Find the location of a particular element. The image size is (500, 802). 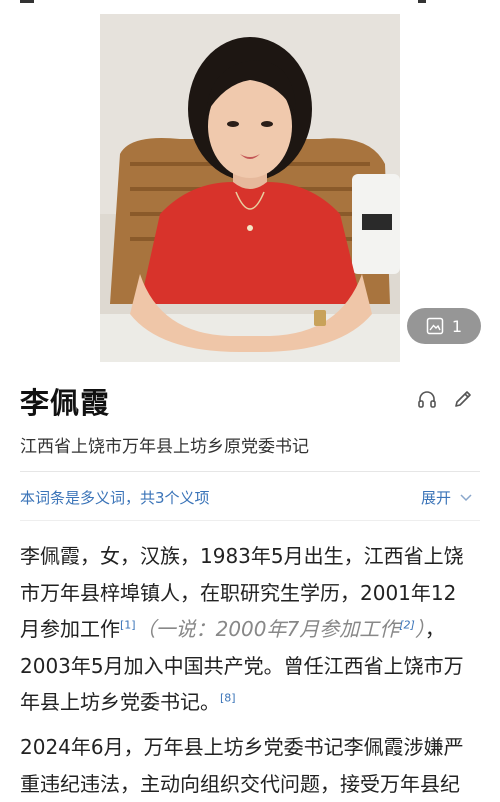

intro-line: 年县上坊乡党委书记。[8] is located at coordinates (251, 702).